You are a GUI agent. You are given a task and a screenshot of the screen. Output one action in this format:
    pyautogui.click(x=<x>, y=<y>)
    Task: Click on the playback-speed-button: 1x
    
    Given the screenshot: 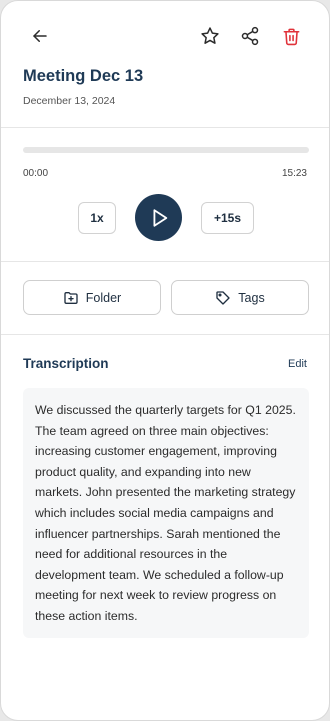 What is the action you would take?
    pyautogui.click(x=97, y=218)
    